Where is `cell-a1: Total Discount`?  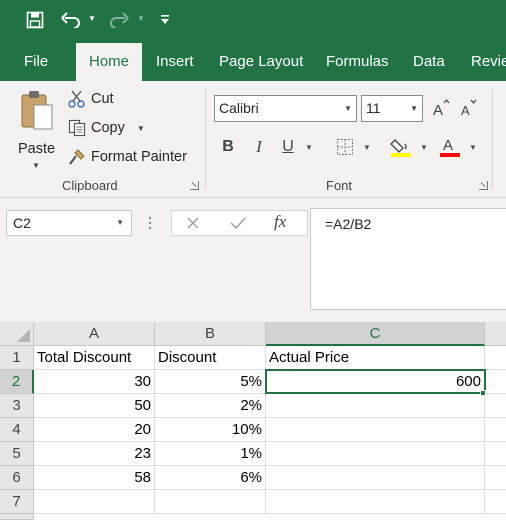 cell-a1: Total Discount is located at coordinates (94, 358).